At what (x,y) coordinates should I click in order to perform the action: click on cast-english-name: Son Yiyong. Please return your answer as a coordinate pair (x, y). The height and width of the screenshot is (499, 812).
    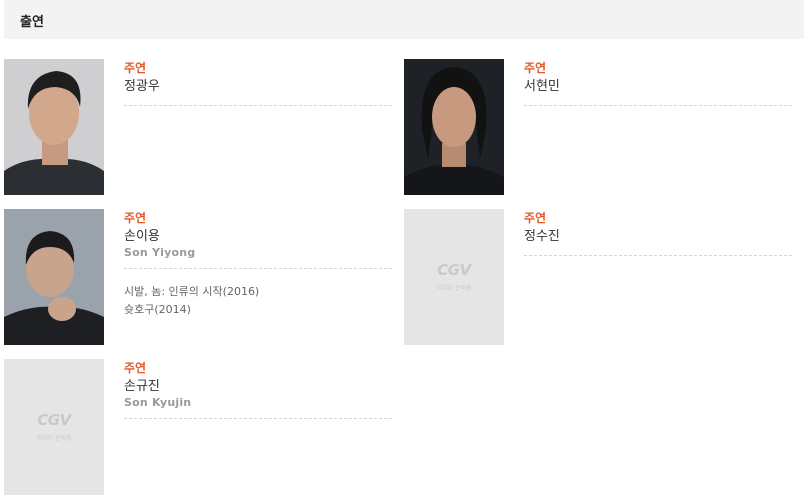
    Looking at the image, I should click on (160, 252).